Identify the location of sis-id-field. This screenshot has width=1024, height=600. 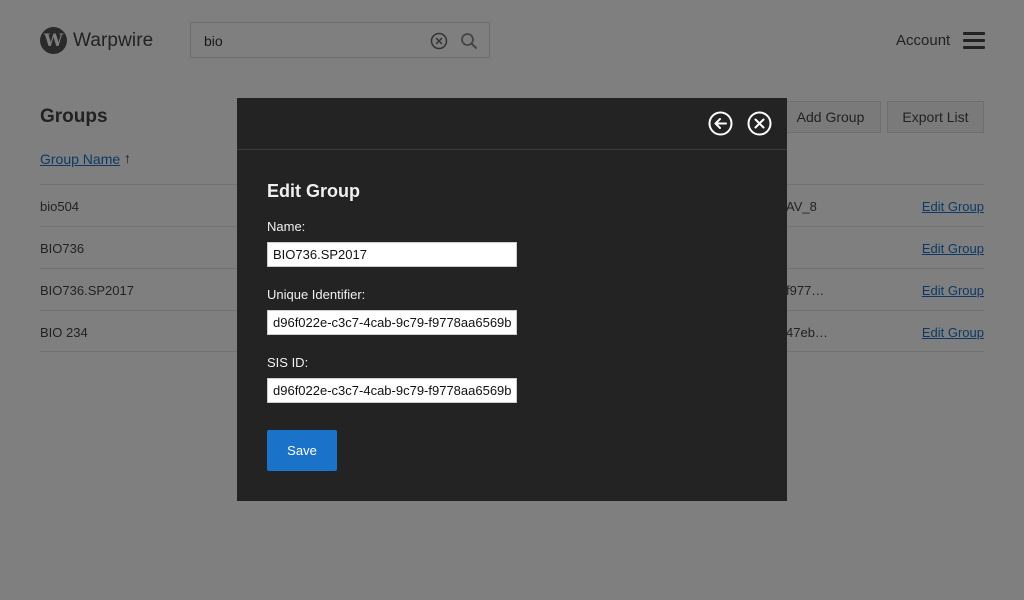
(392, 390).